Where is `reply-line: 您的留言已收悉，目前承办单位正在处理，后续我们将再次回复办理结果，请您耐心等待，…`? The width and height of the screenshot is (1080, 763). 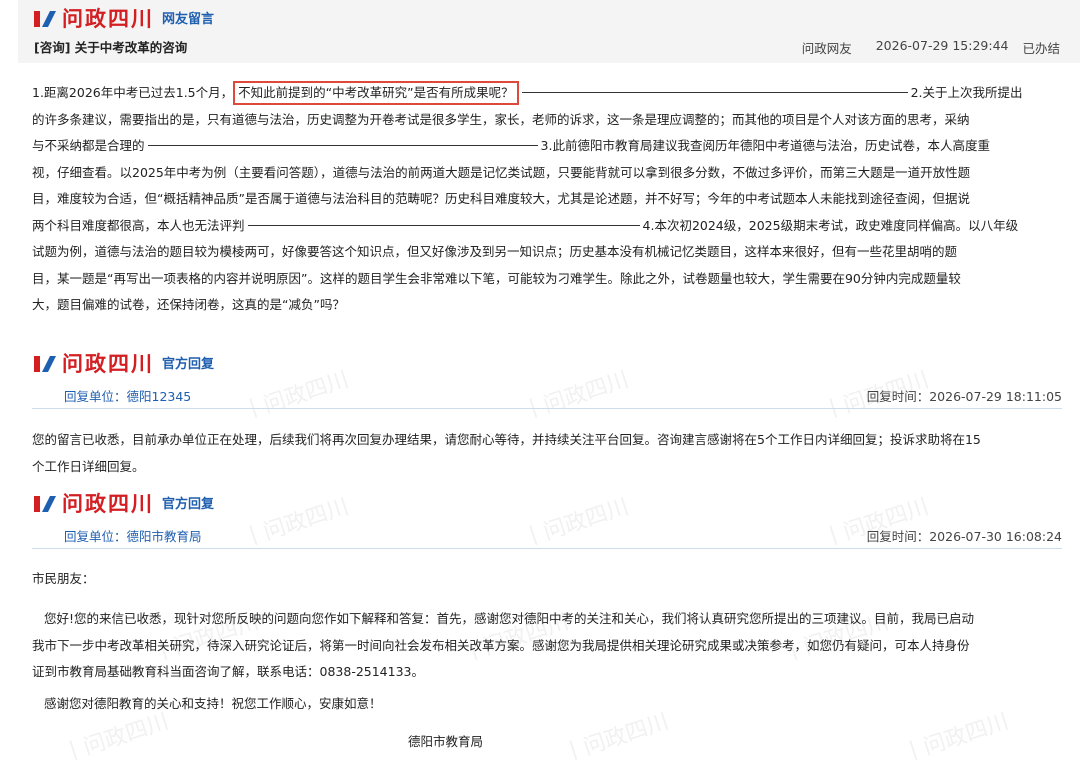 reply-line: 您的留言已收悉，目前承办单位正在处理，后续我们将再次回复办理结果，请您耐心等待，… is located at coordinates (506, 439).